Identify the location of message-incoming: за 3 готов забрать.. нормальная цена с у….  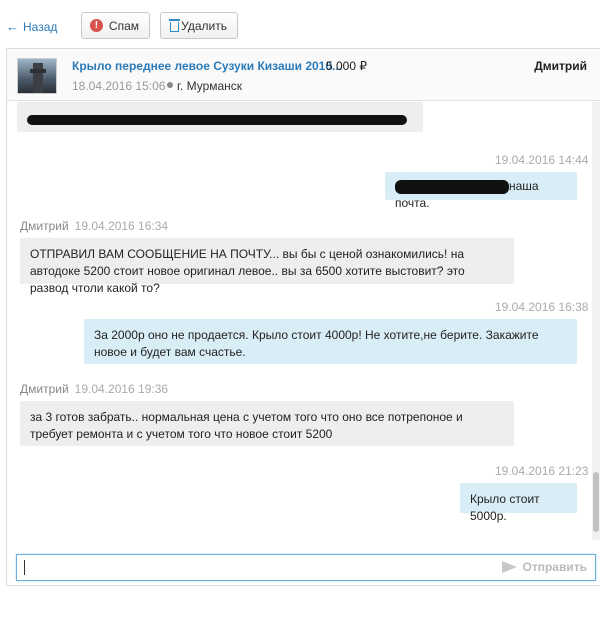
(267, 423).